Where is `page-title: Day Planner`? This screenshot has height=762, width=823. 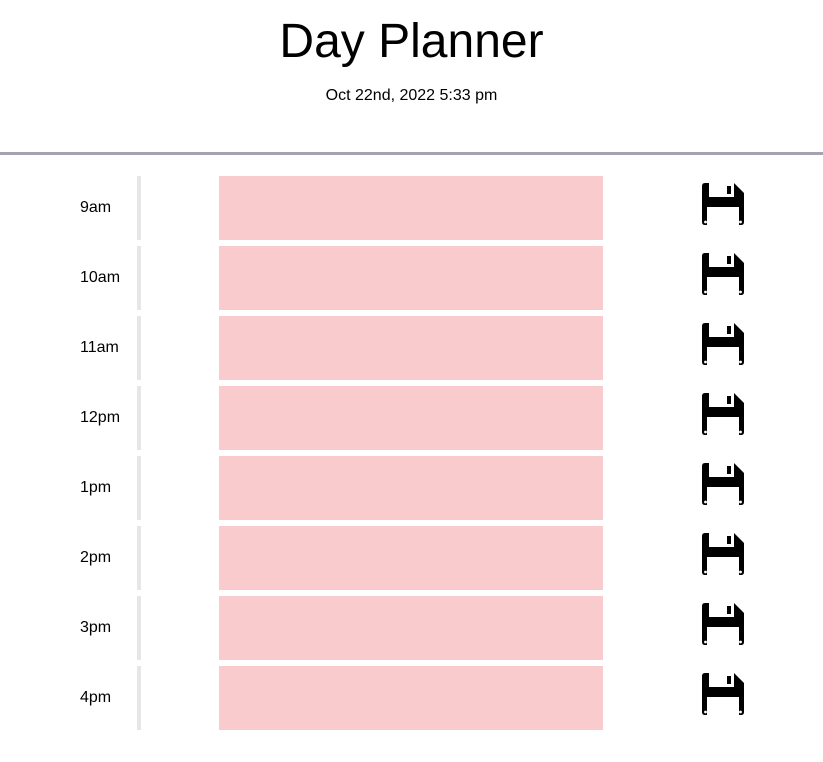 page-title: Day Planner is located at coordinates (411, 41).